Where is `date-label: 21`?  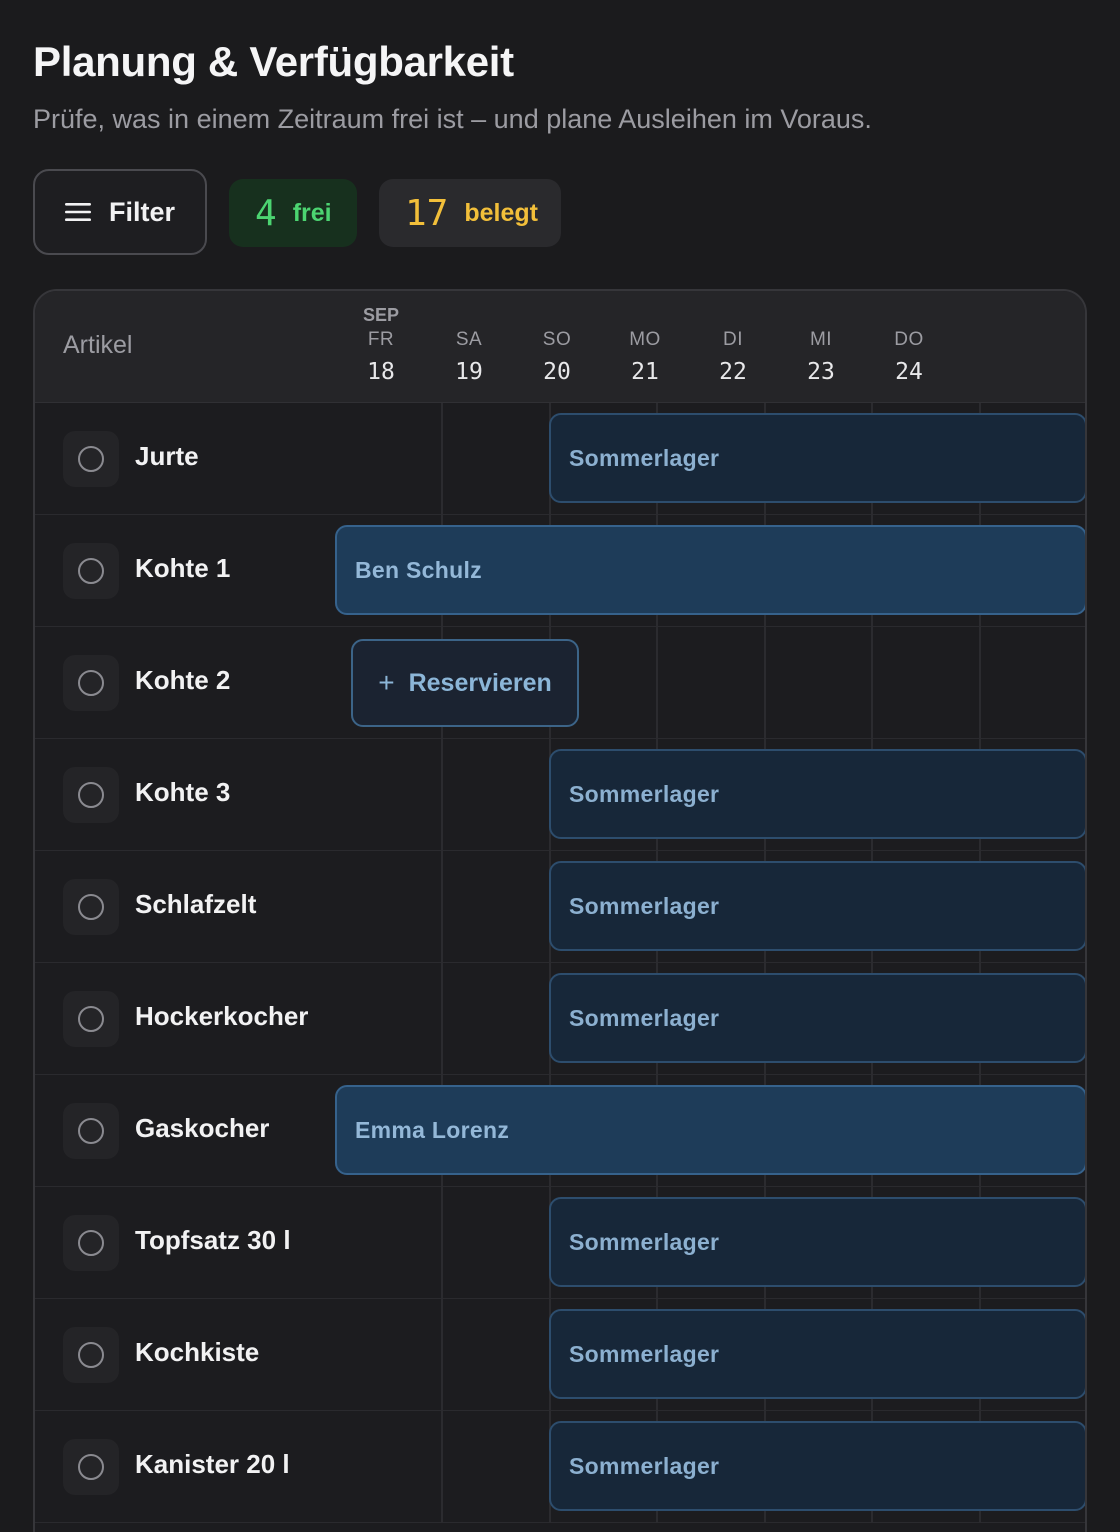
date-label: 21 is located at coordinates (645, 372).